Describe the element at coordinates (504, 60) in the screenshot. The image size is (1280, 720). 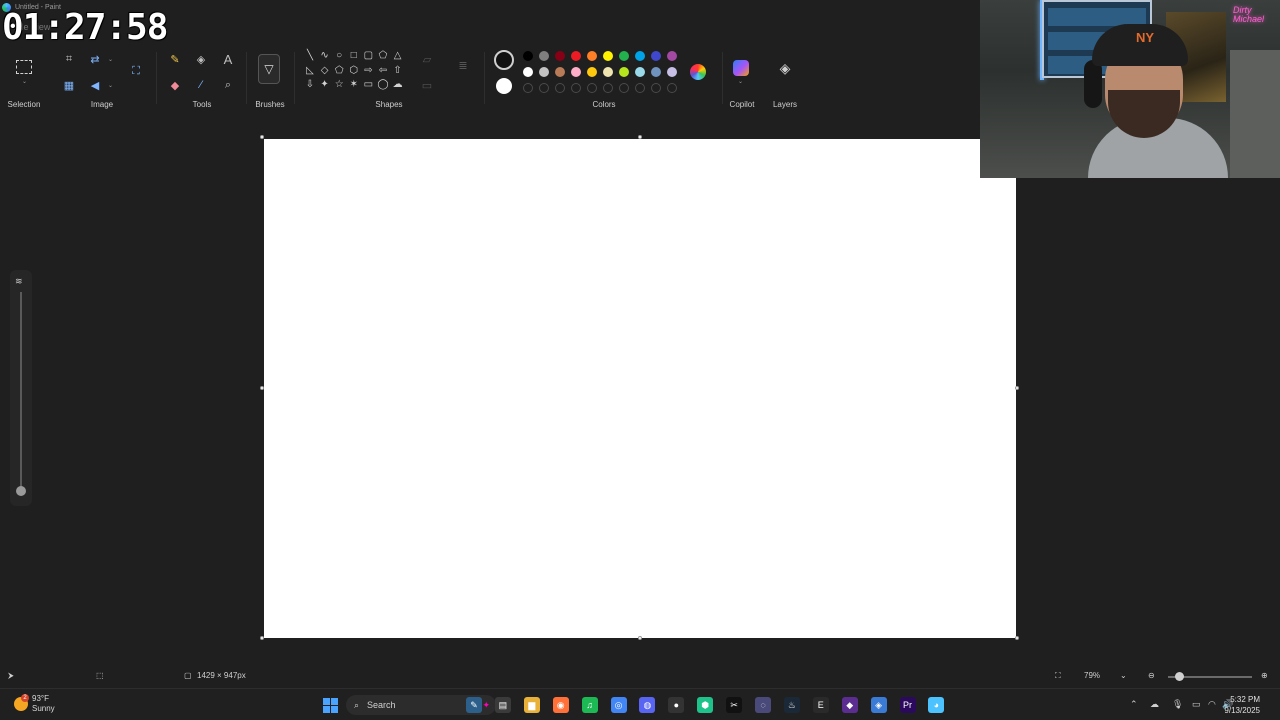
I see `primary-color-button` at that location.